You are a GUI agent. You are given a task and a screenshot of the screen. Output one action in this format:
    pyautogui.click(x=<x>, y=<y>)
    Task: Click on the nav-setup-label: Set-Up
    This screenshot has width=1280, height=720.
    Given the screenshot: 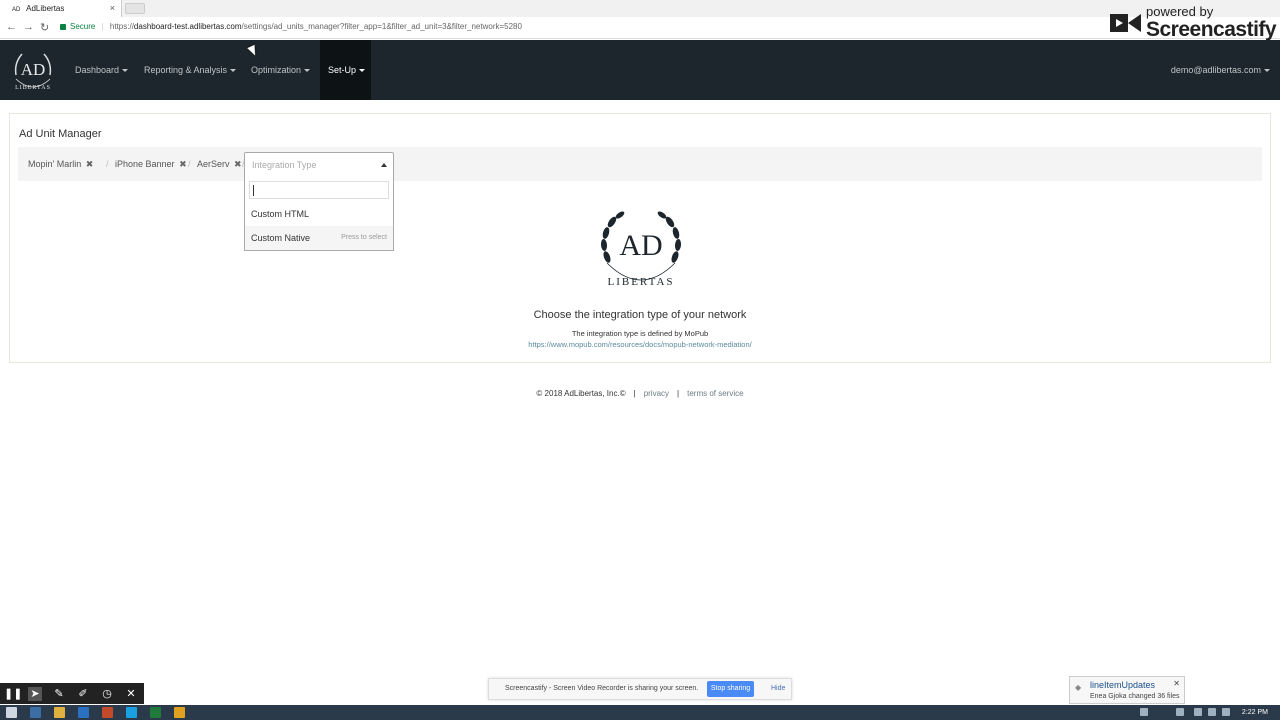 What is the action you would take?
    pyautogui.click(x=342, y=70)
    